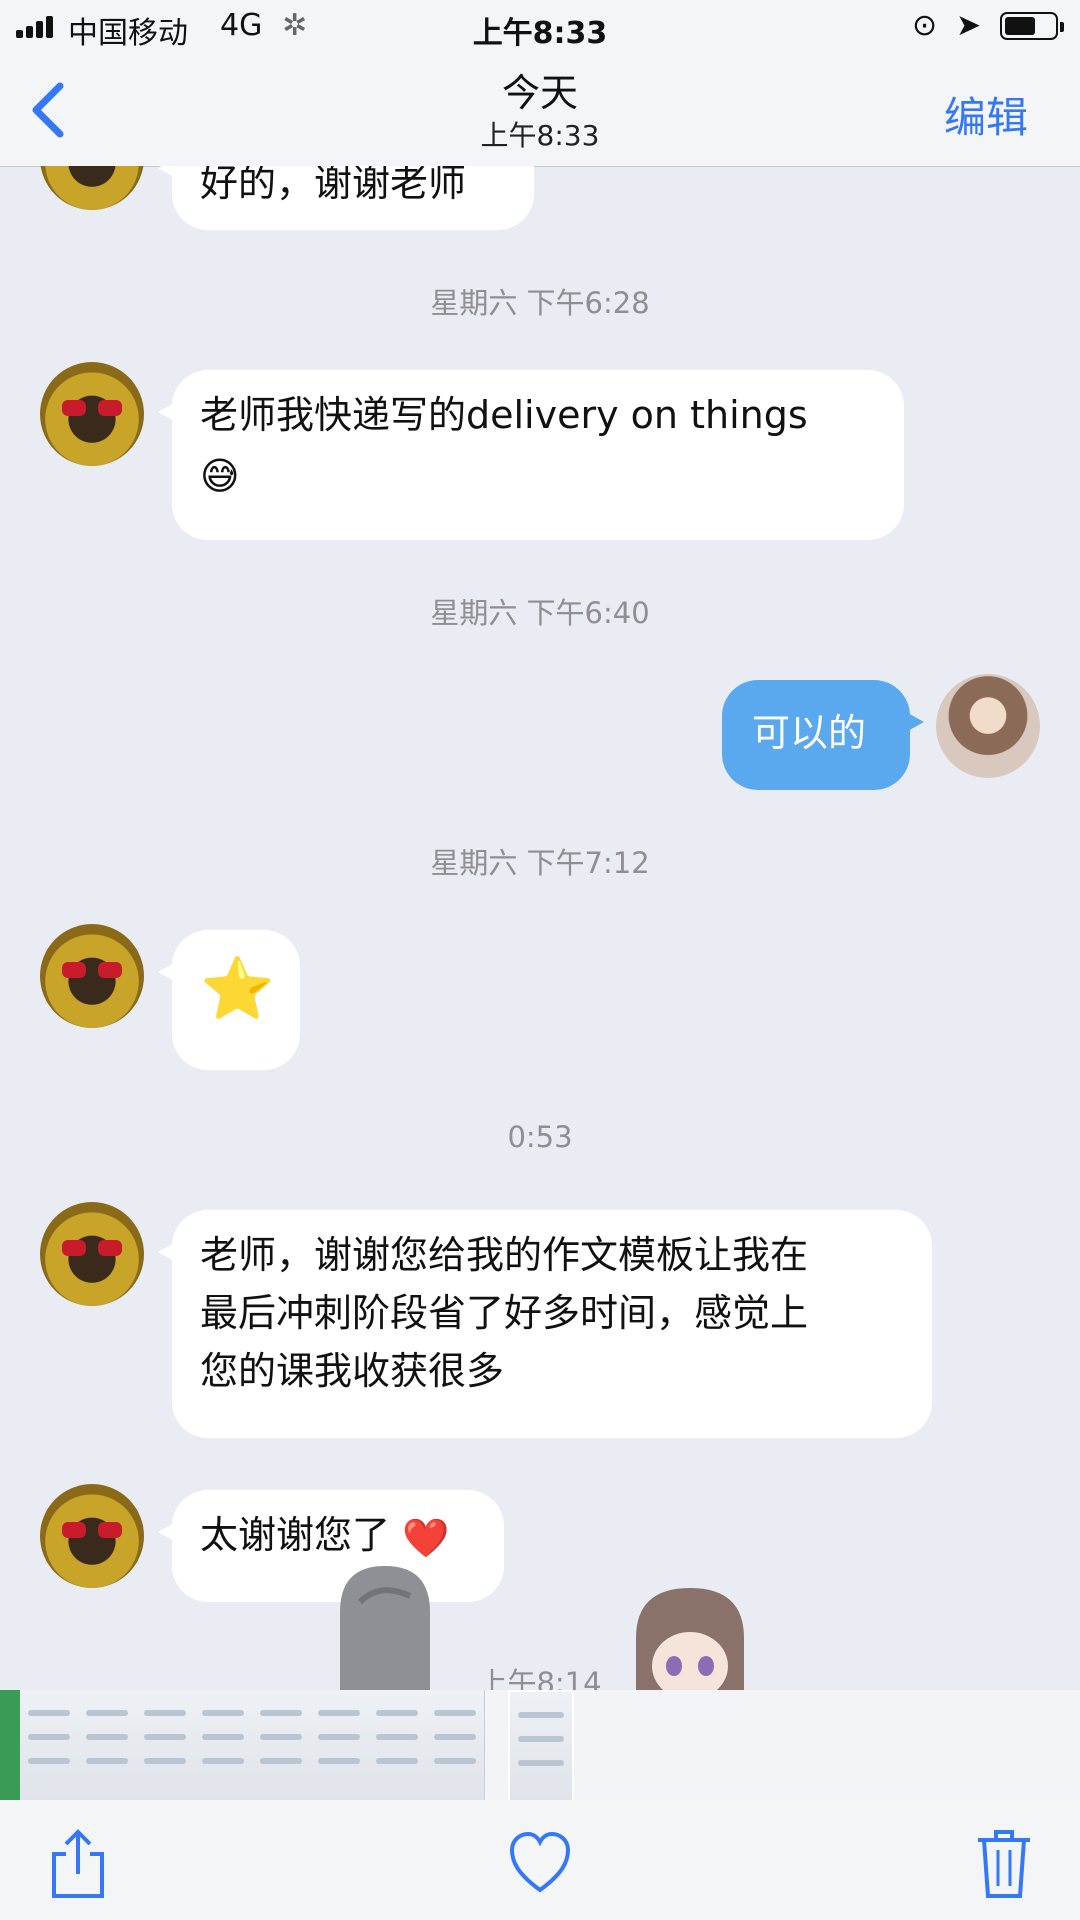 This screenshot has height=1920, width=1080. What do you see at coordinates (540, 303) in the screenshot?
I see `timestamp: 星期六 下午6:28` at bounding box center [540, 303].